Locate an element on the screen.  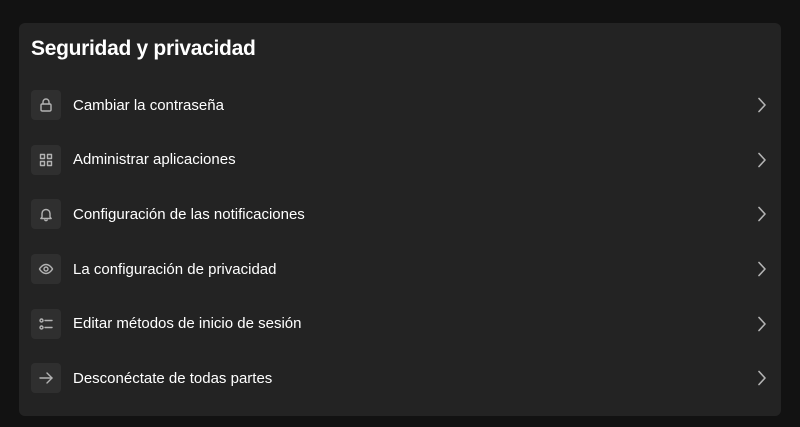
login-methods-icon is located at coordinates (46, 323).